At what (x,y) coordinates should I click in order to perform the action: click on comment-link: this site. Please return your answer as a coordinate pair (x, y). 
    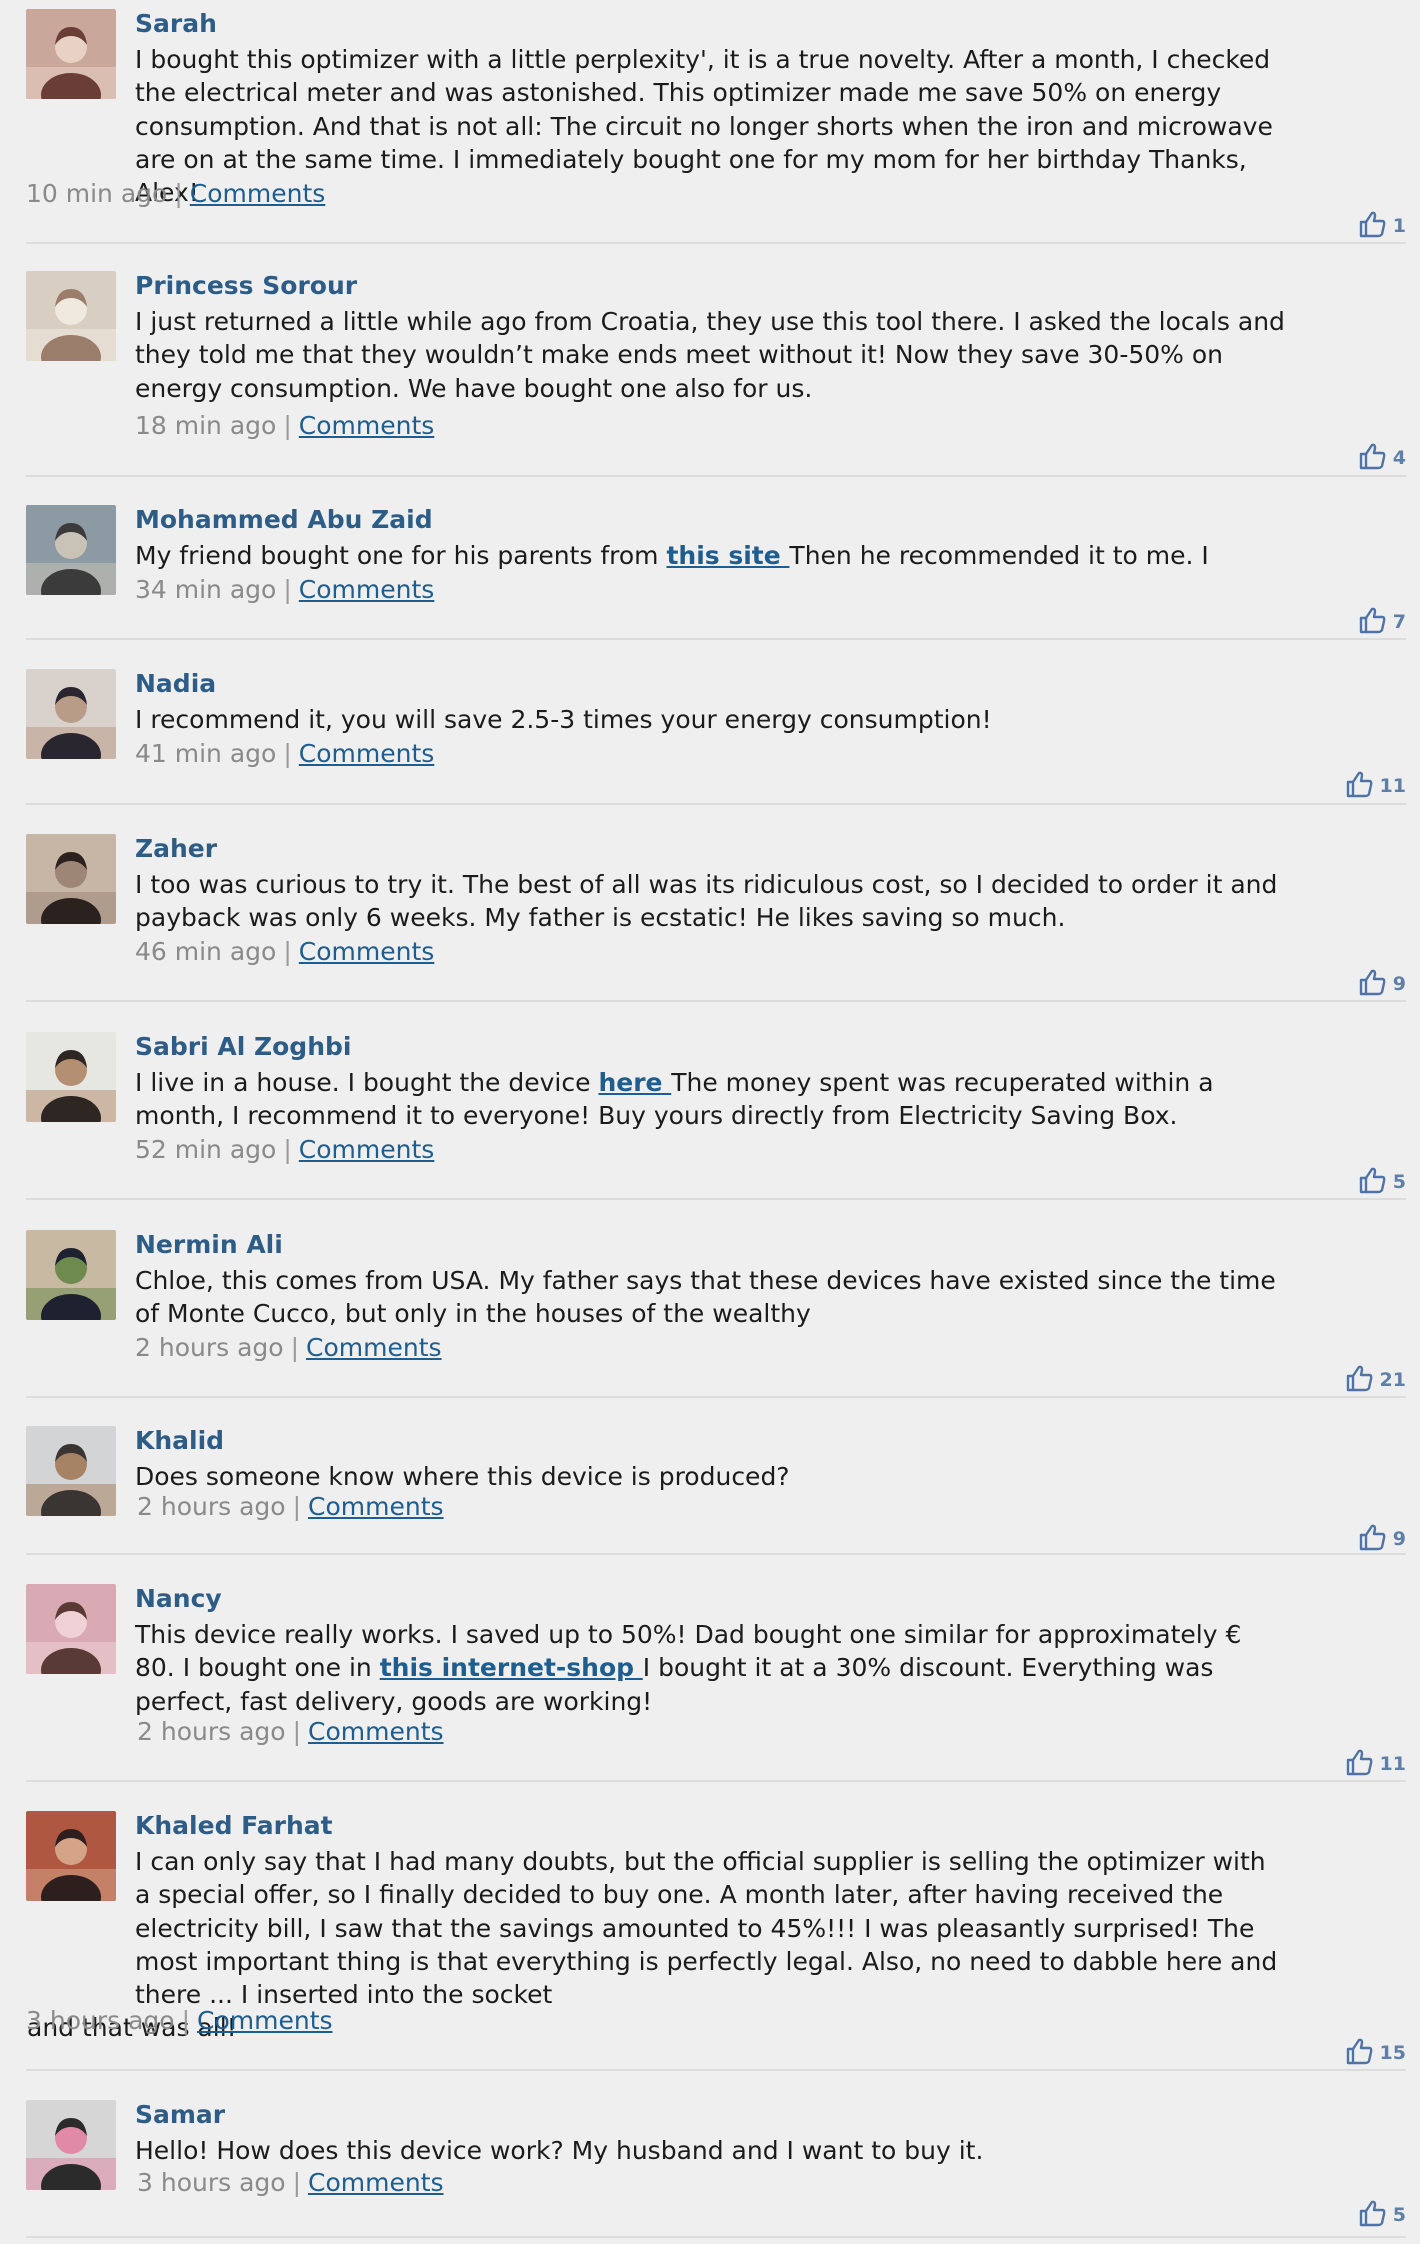
    Looking at the image, I should click on (727, 555).